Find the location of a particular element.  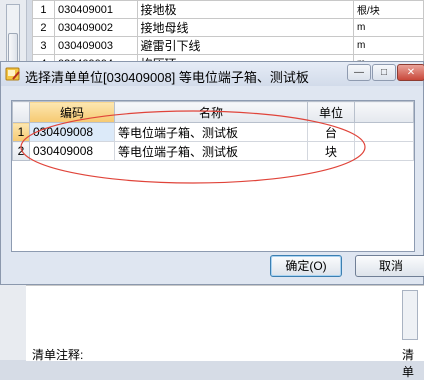

dialog-title: 选择清单单位[030409008] 等电位端子箱、测试板 is located at coordinates (167, 77).